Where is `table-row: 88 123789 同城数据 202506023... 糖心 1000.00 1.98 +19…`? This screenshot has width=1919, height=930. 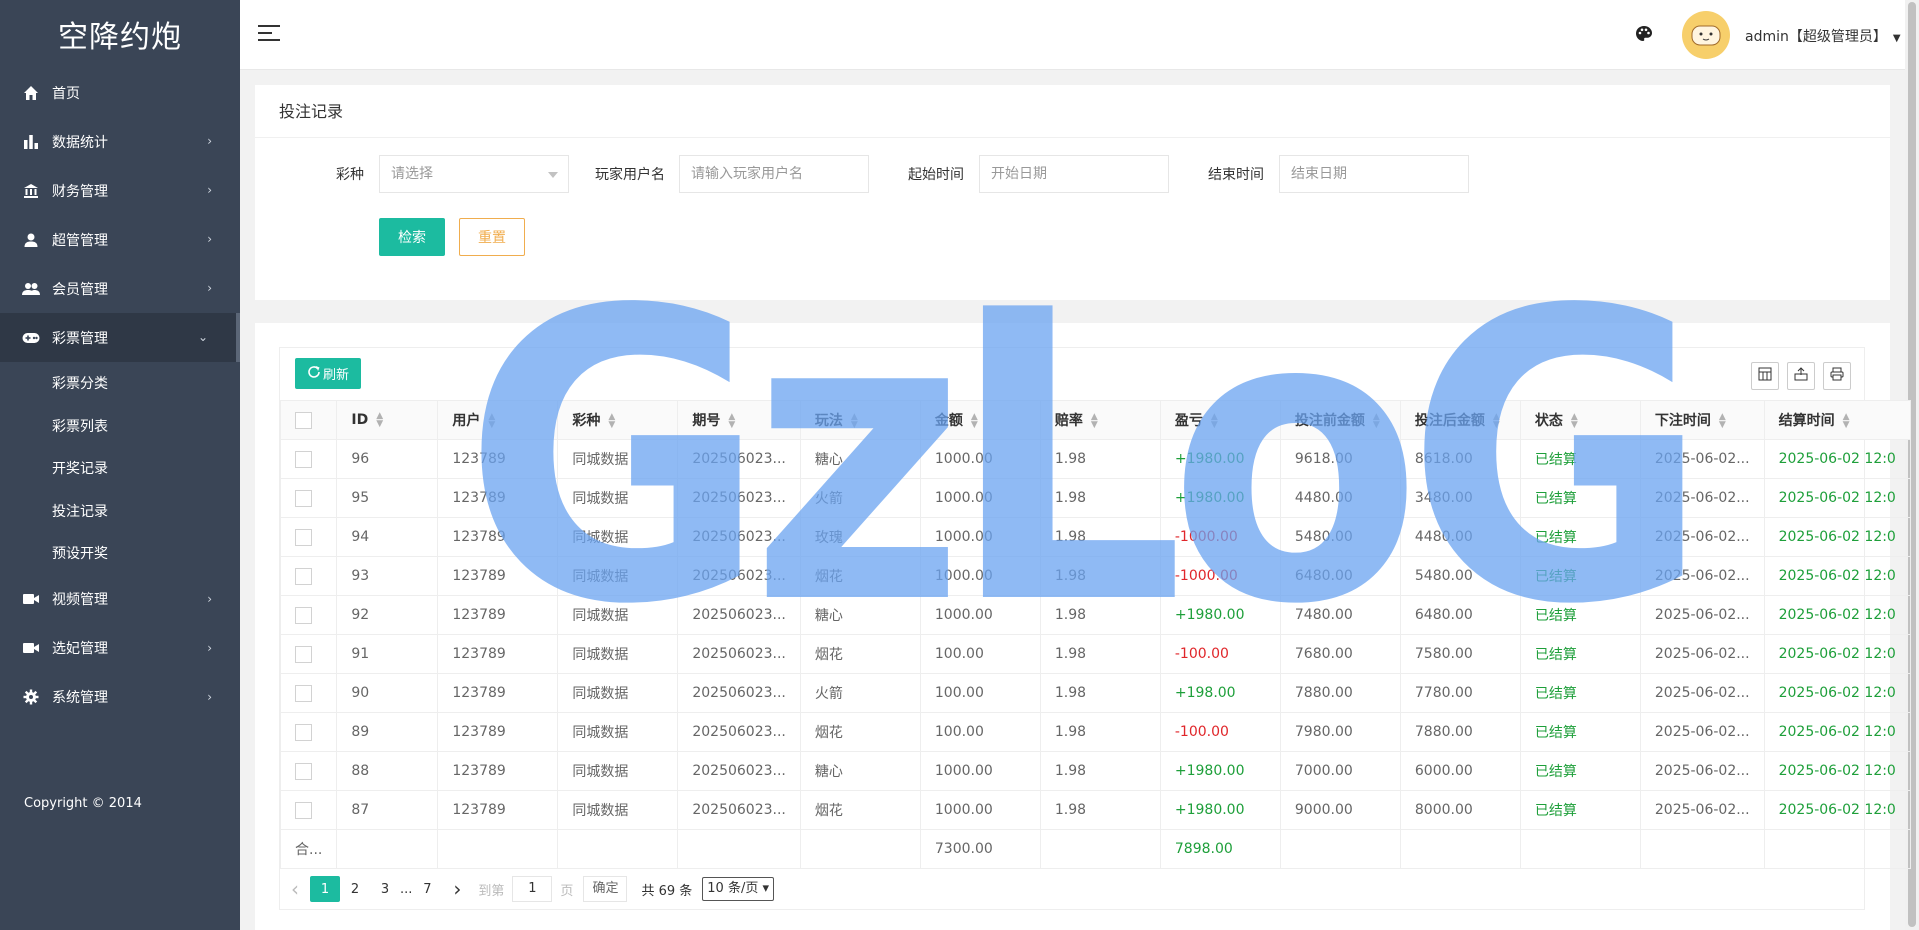
table-row: 88 123789 同城数据 202506023... 糖心 1000.00 1.98 +19… is located at coordinates (1095, 771).